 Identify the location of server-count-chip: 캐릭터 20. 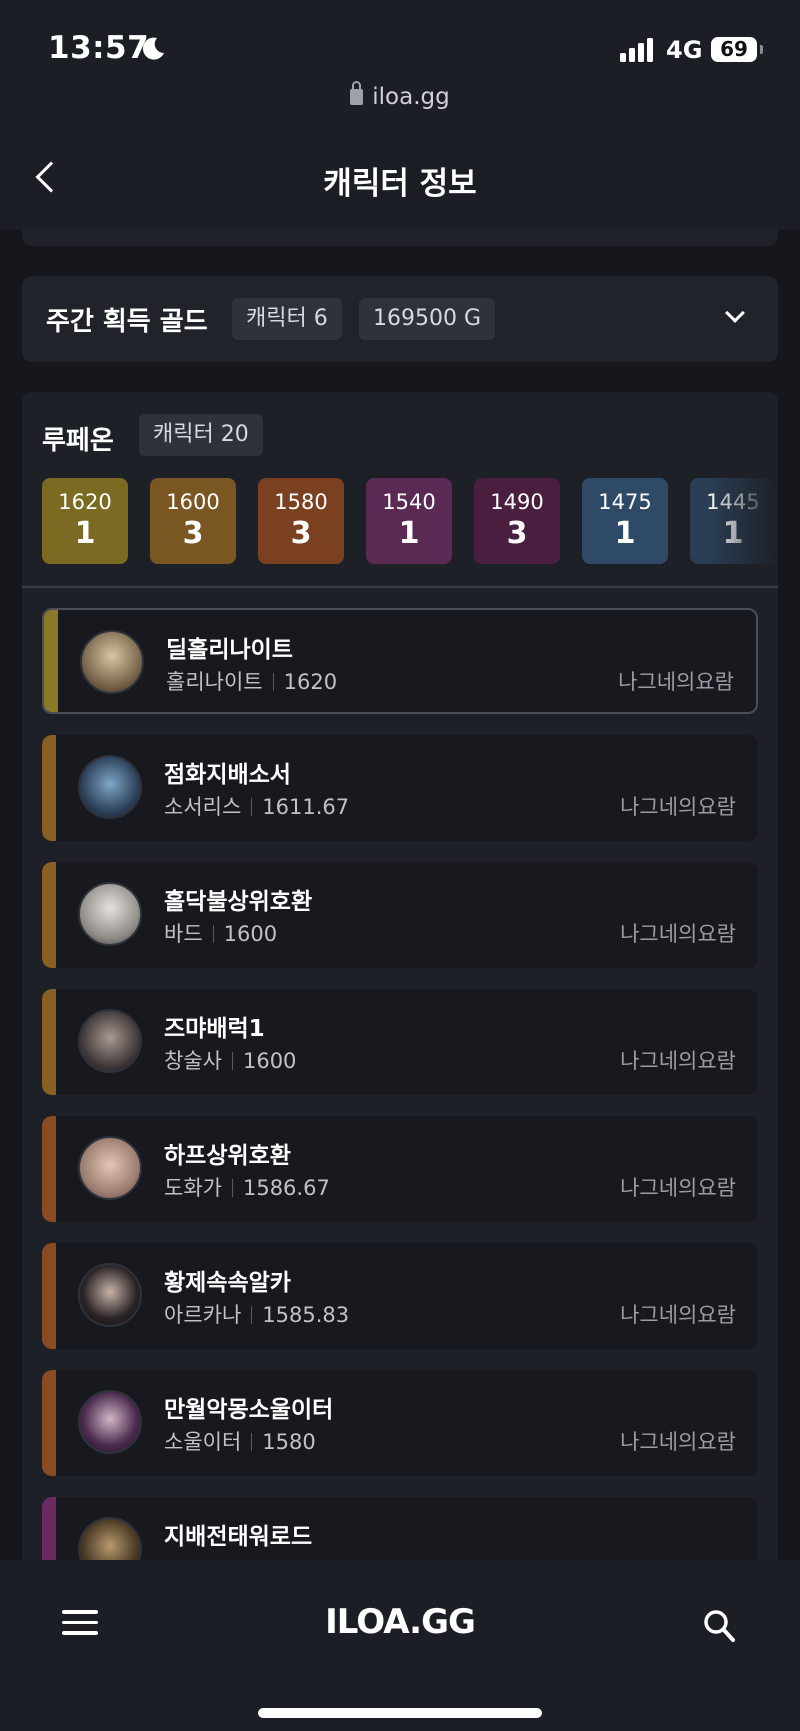
(201, 435).